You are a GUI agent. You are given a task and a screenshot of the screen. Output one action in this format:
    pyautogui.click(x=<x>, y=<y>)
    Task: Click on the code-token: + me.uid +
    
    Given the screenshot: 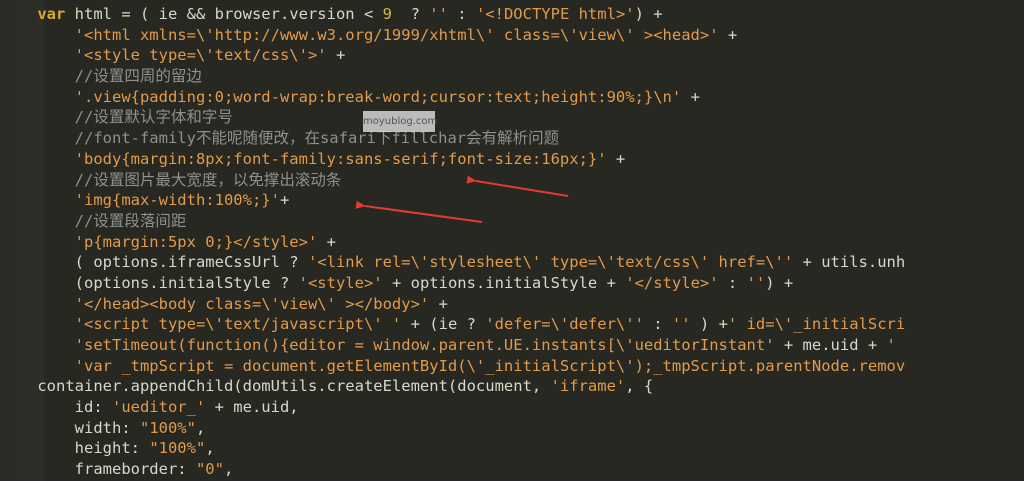 What is the action you would take?
    pyautogui.click(x=830, y=345)
    